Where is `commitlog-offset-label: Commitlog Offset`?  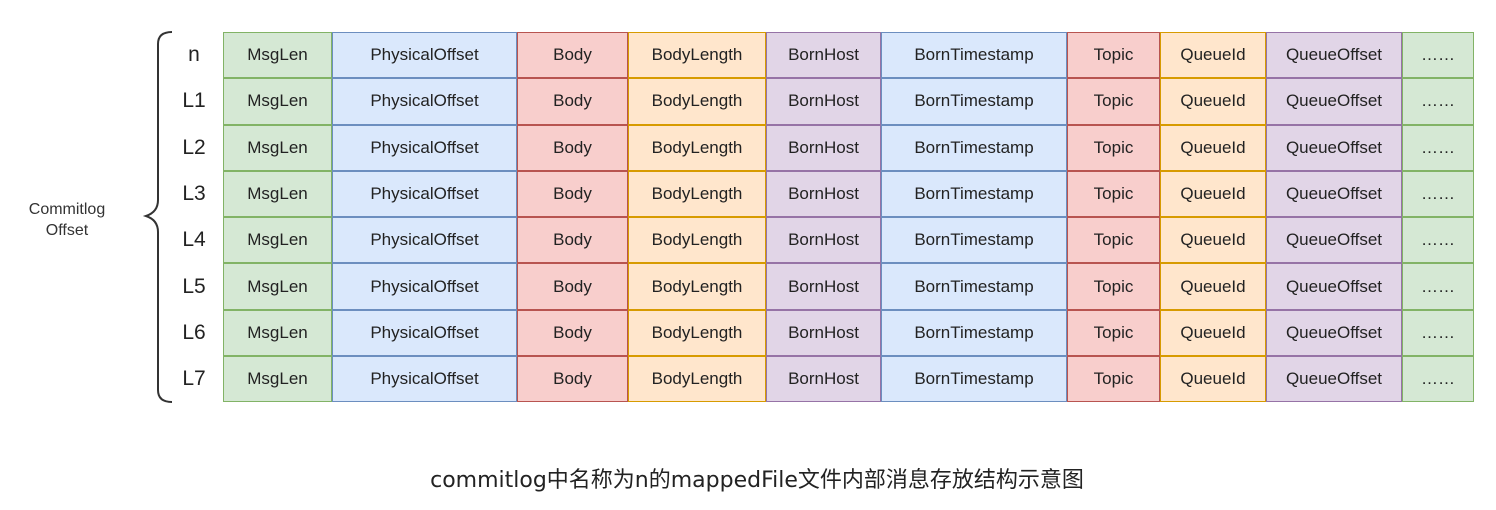
commitlog-offset-label: Commitlog Offset is located at coordinates (67, 220).